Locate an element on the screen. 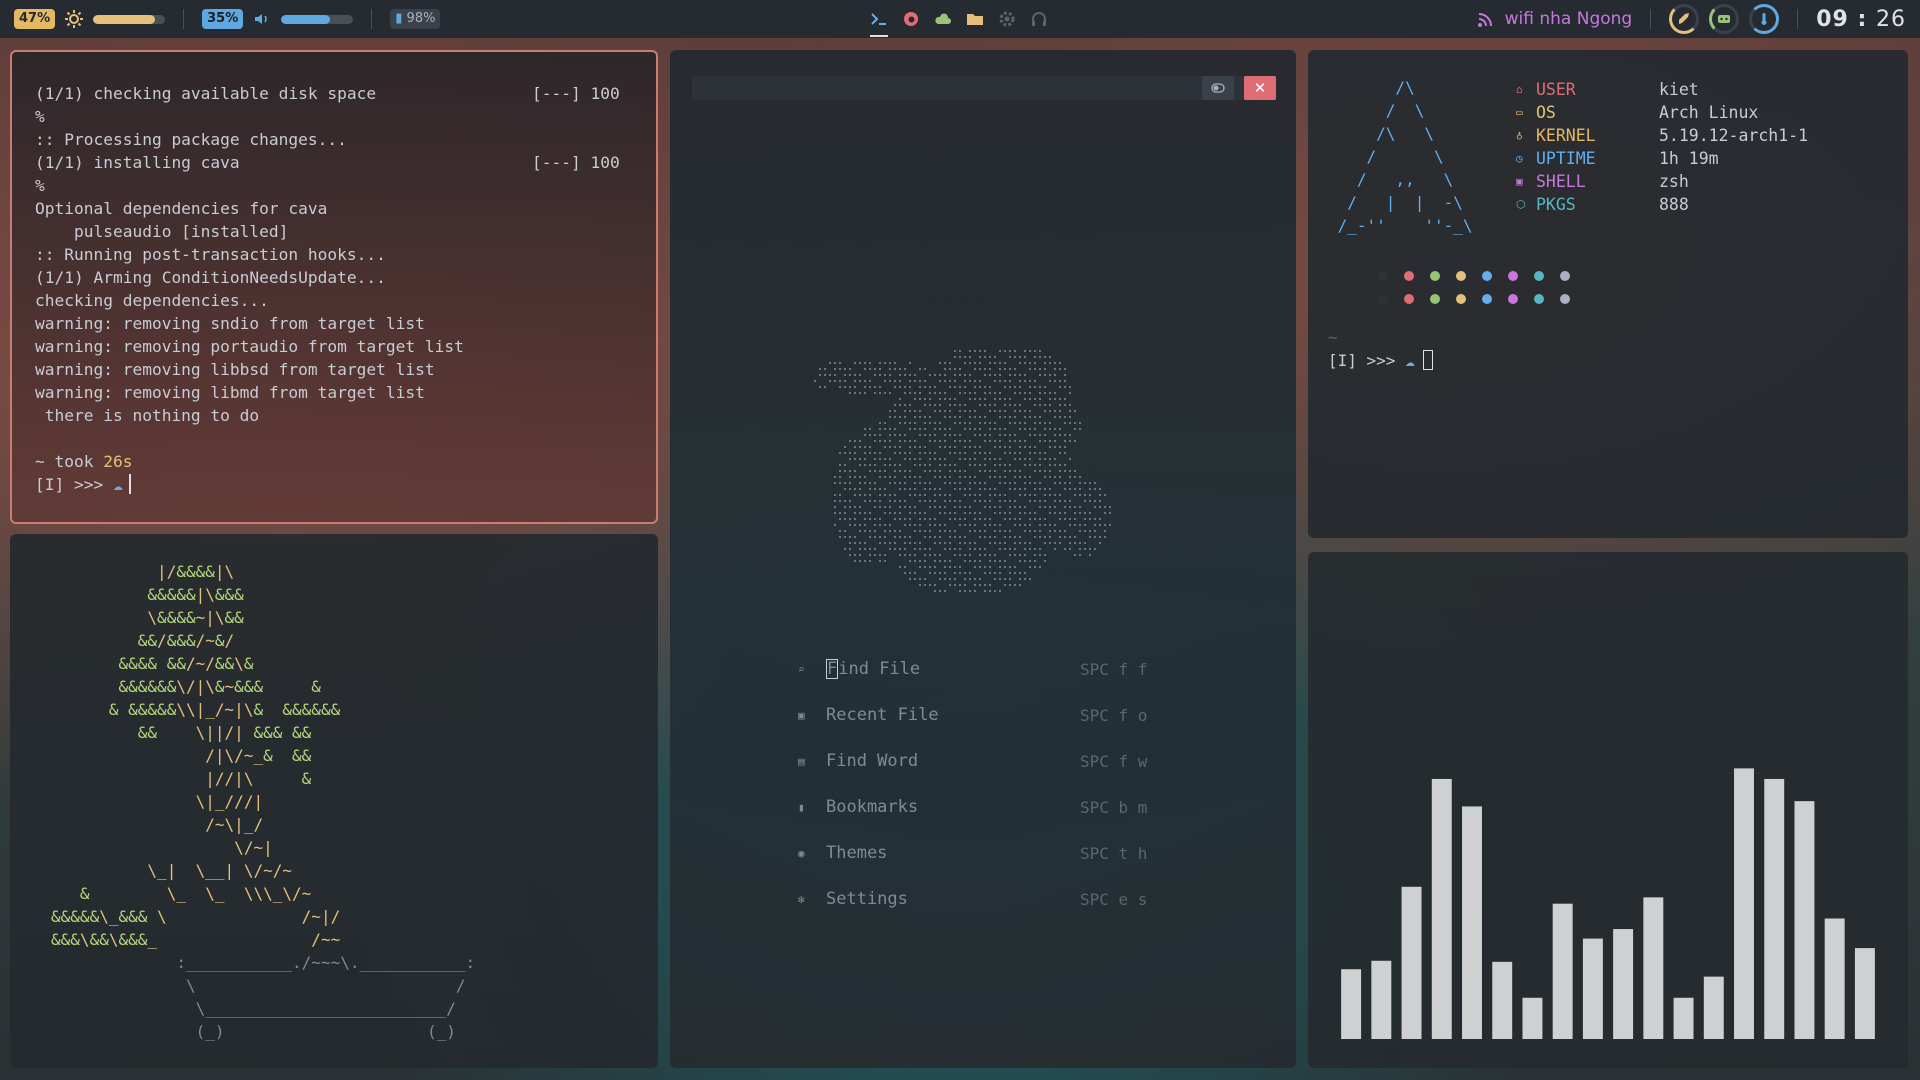 This screenshot has height=1080, width=1920. wifi-name: wifi nha Ngong is located at coordinates (1569, 19).